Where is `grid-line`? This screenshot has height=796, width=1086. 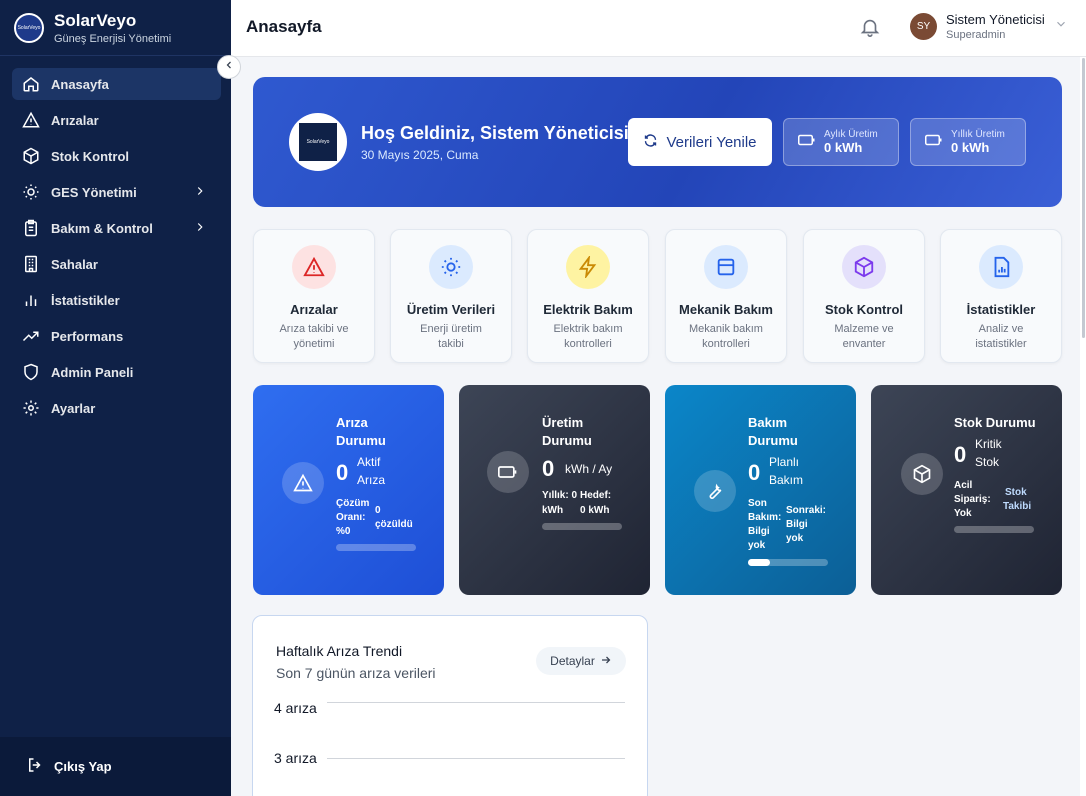 grid-line is located at coordinates (476, 758).